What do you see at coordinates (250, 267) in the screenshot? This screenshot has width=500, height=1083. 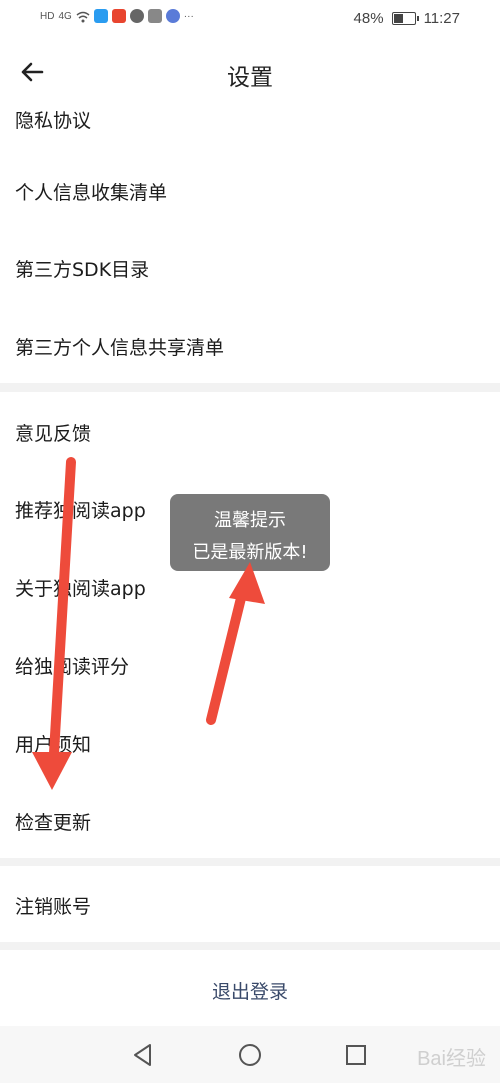 I see `settings-item-sdk-list: 第三方SDK目录` at bounding box center [250, 267].